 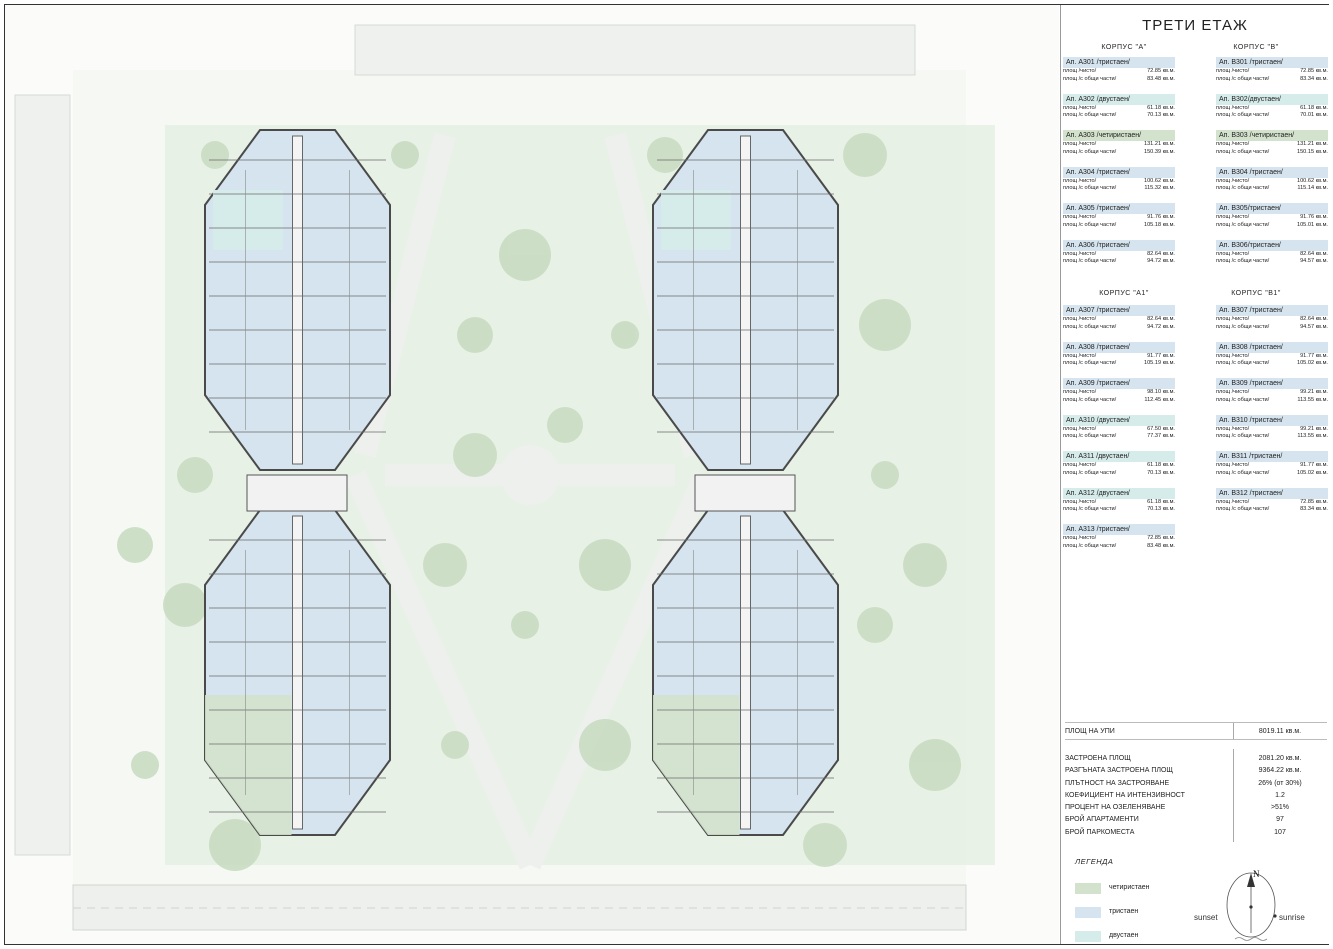 What do you see at coordinates (1312, 363) in the screenshot?
I see `area-value: 105.02 кв.м.` at bounding box center [1312, 363].